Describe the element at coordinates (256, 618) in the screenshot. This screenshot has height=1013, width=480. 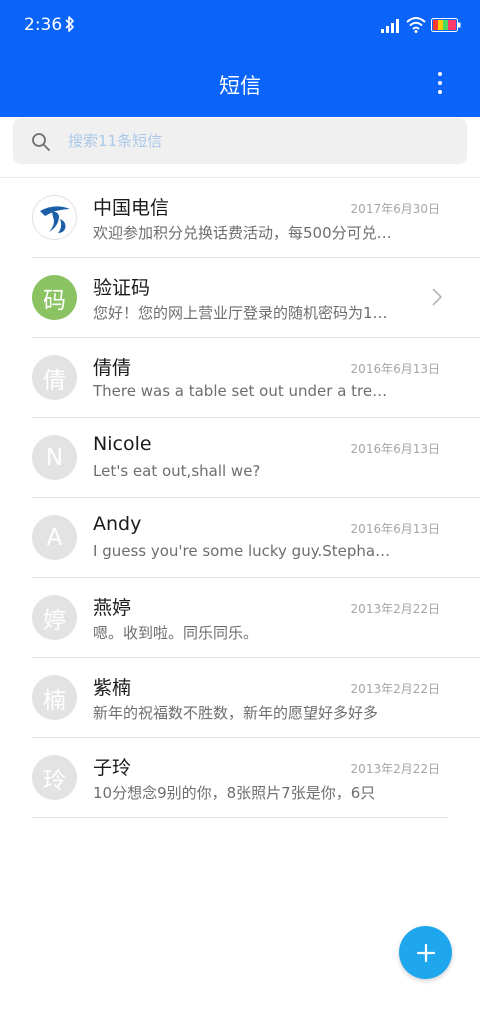
I see `conversation-row: 婷 燕婷 2013年2月22日 嗯。收到啦。同乐同乐。` at that location.